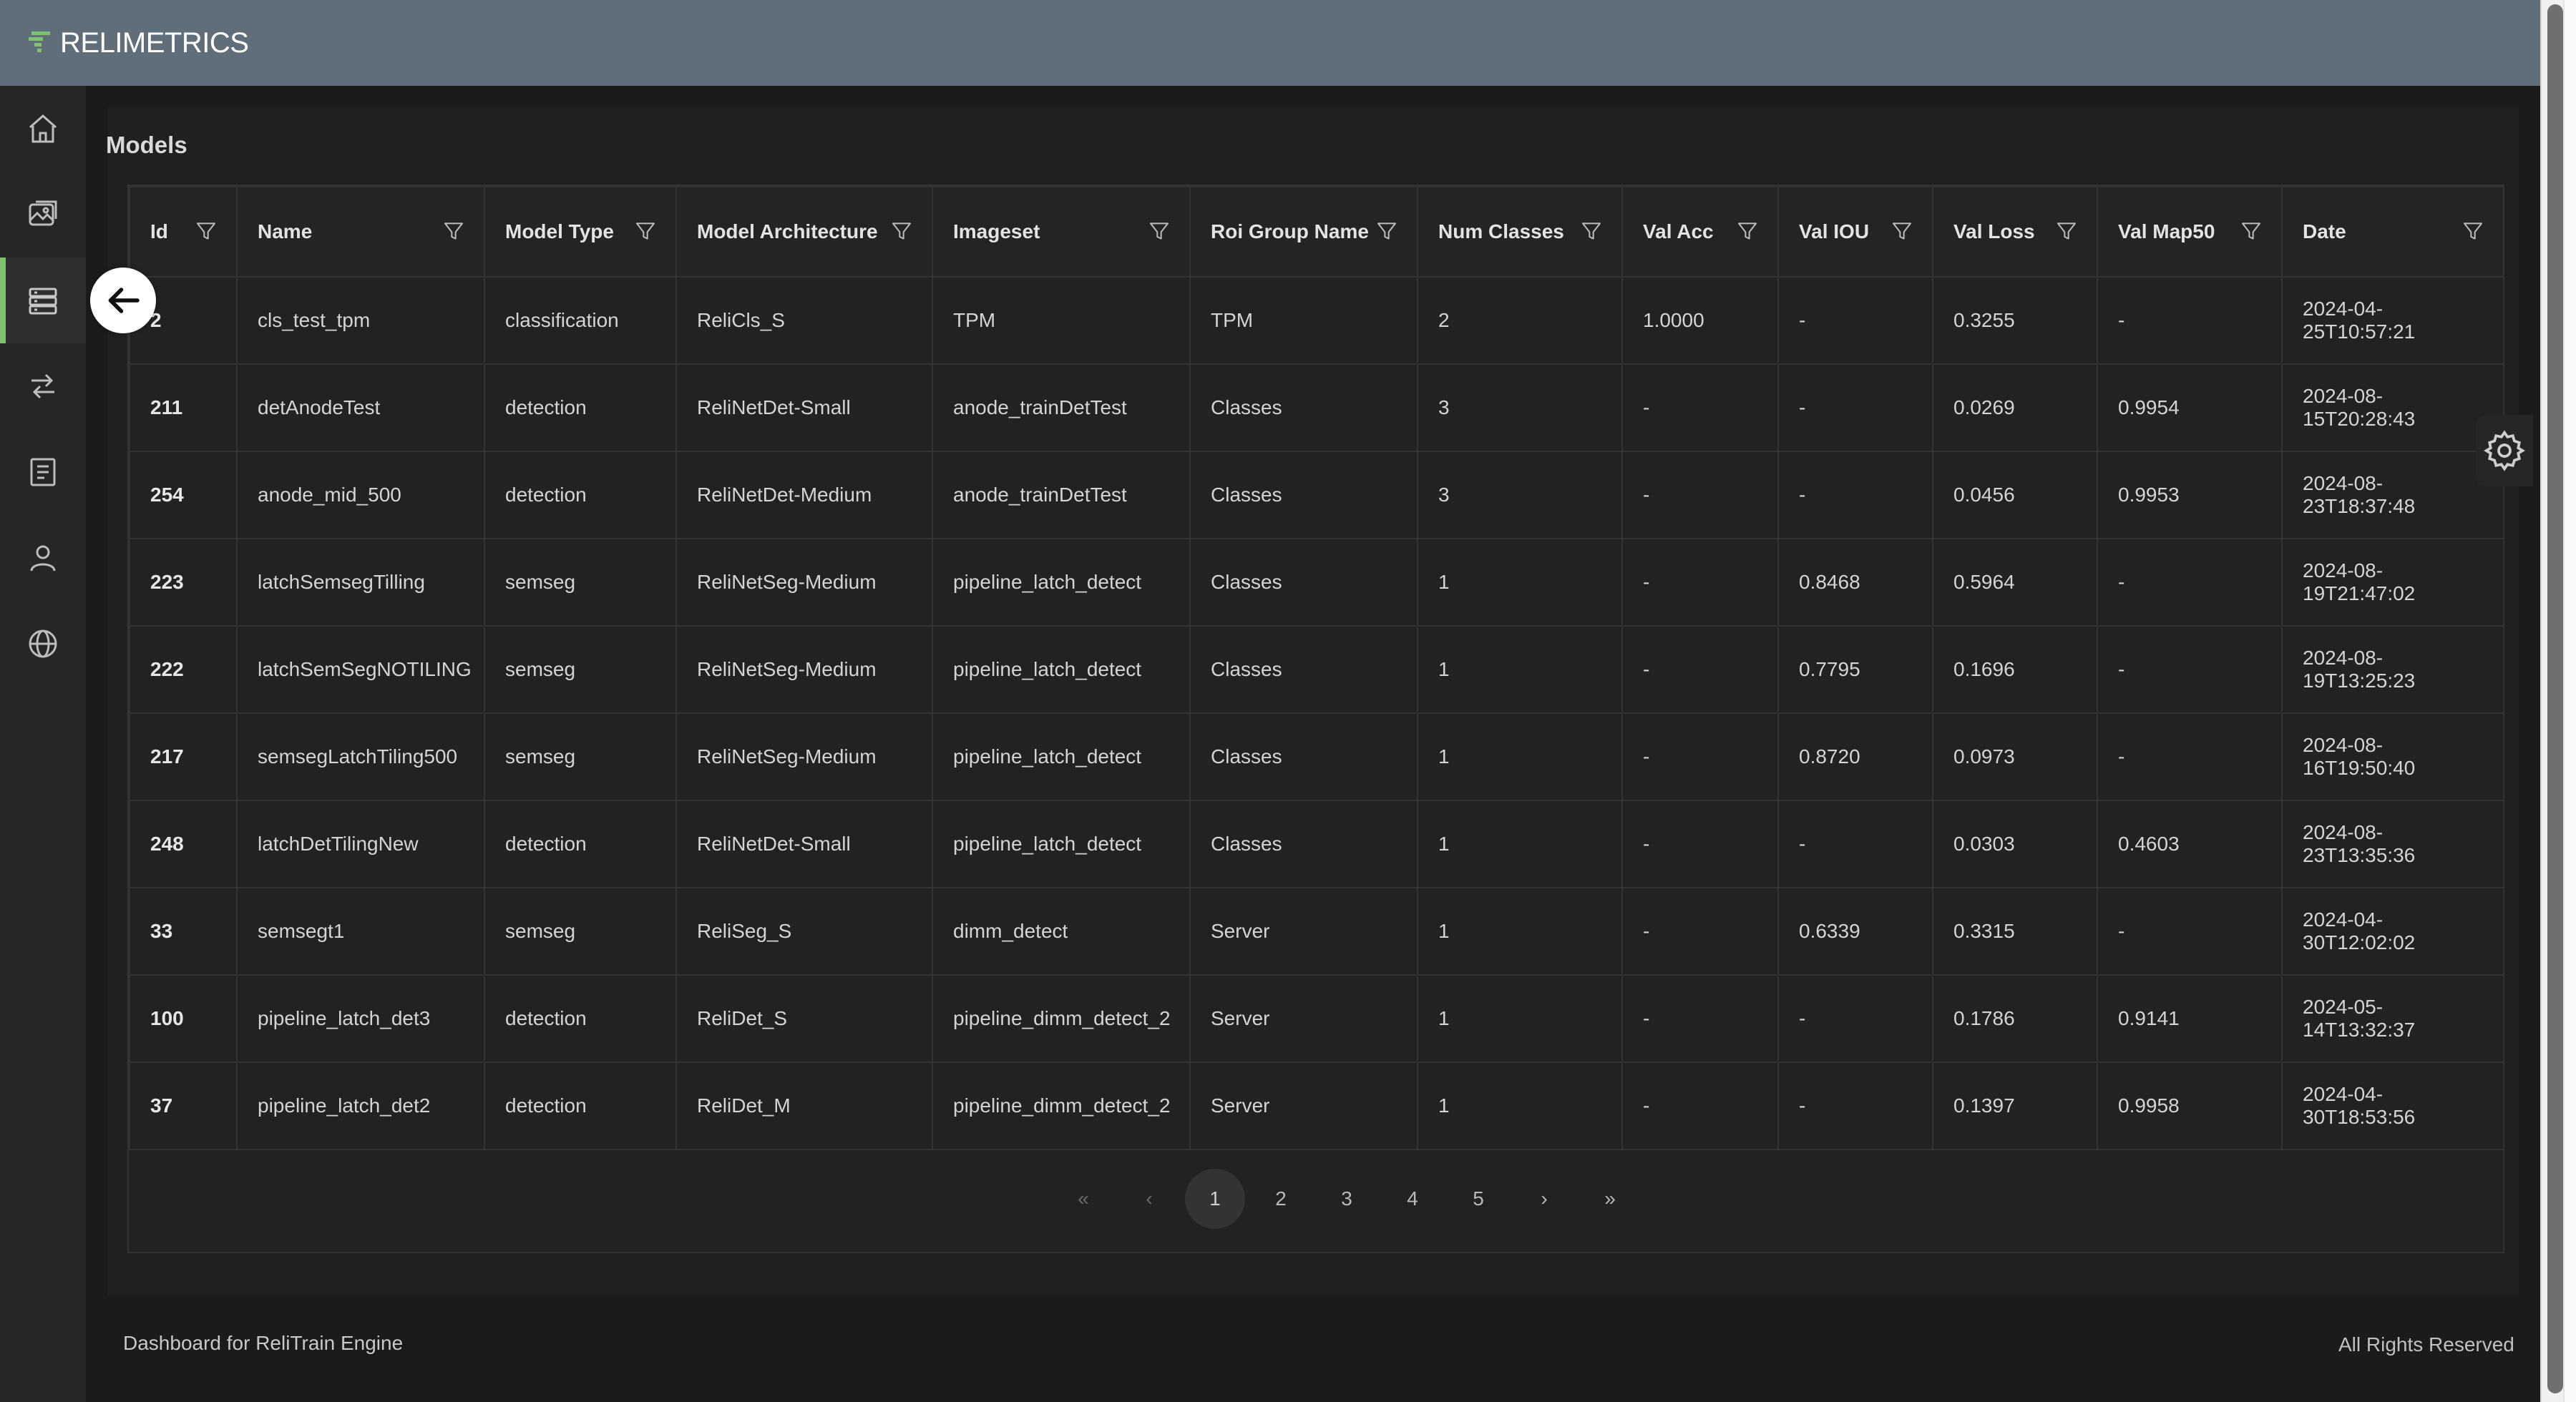 Image resolution: width=2576 pixels, height=1402 pixels. Describe the element at coordinates (1700, 232) in the screenshot. I see `column-header: Val Acc` at that location.